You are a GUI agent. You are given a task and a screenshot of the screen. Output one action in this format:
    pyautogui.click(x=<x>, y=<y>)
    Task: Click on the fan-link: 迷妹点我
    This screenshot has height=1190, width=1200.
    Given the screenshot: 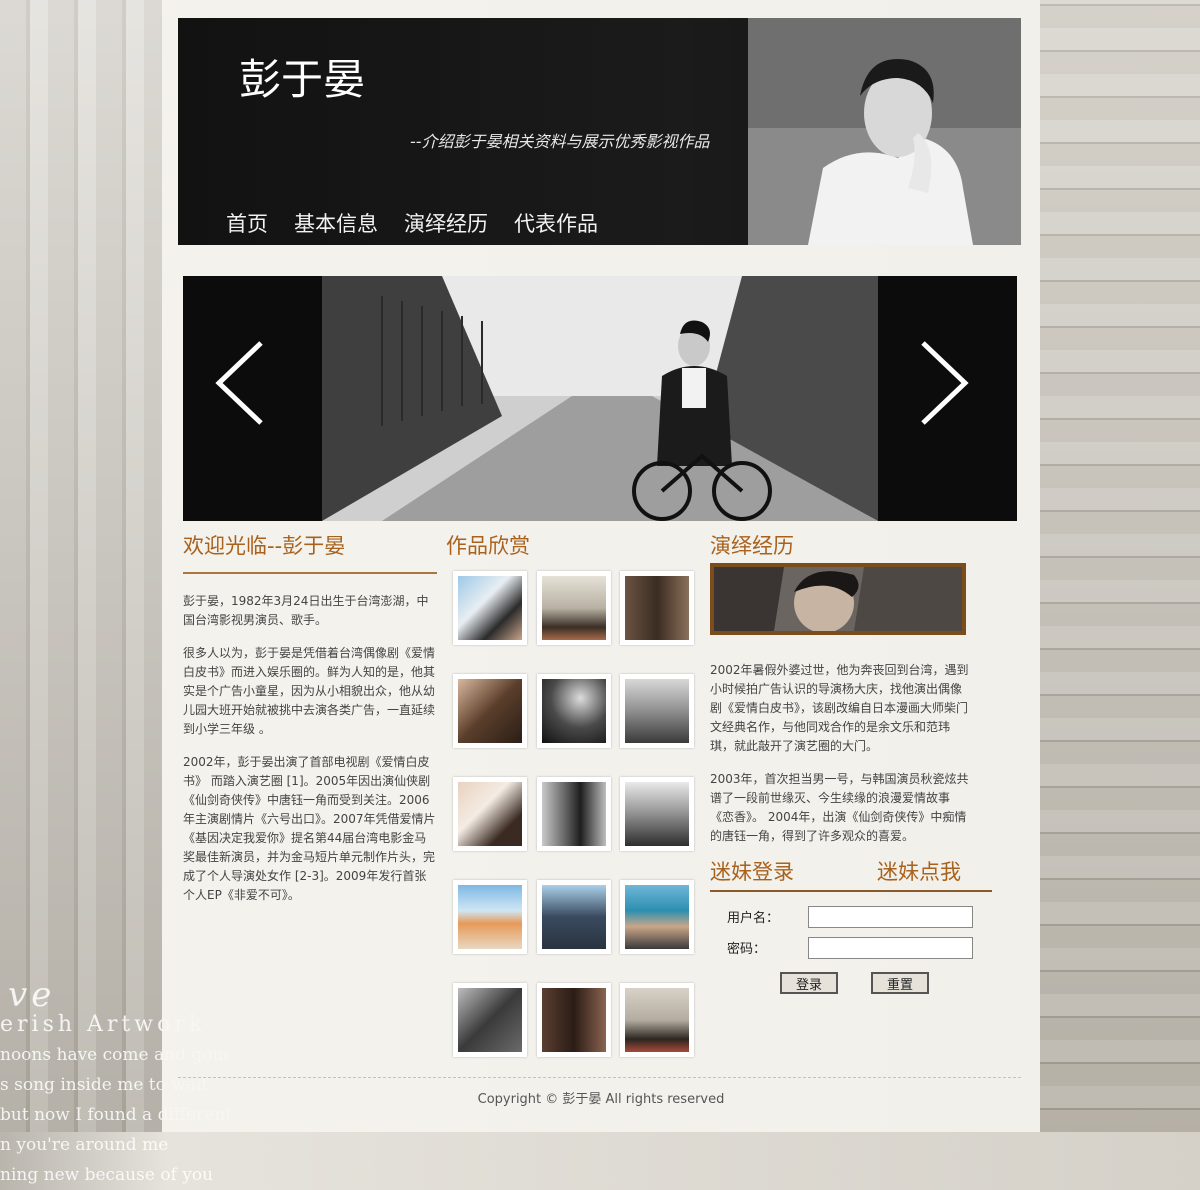 What is the action you would take?
    pyautogui.click(x=919, y=871)
    